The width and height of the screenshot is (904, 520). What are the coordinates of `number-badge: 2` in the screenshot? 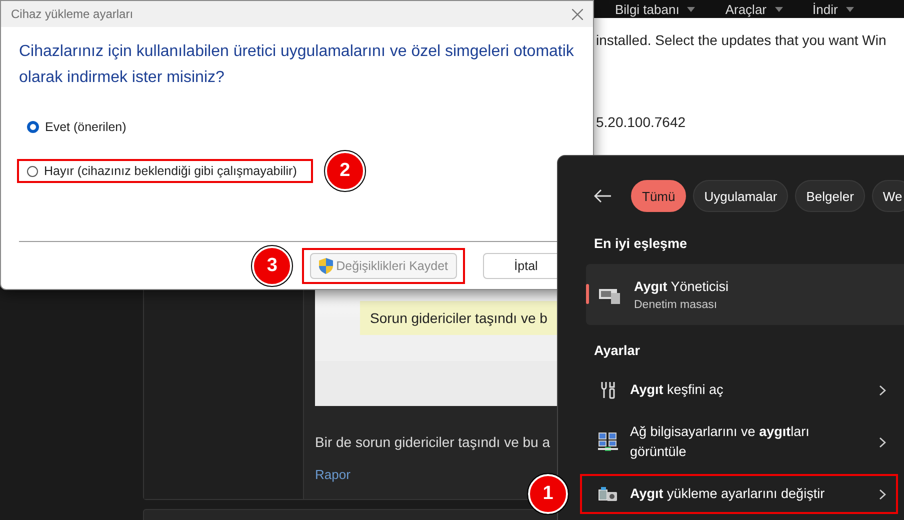 It's located at (344, 171).